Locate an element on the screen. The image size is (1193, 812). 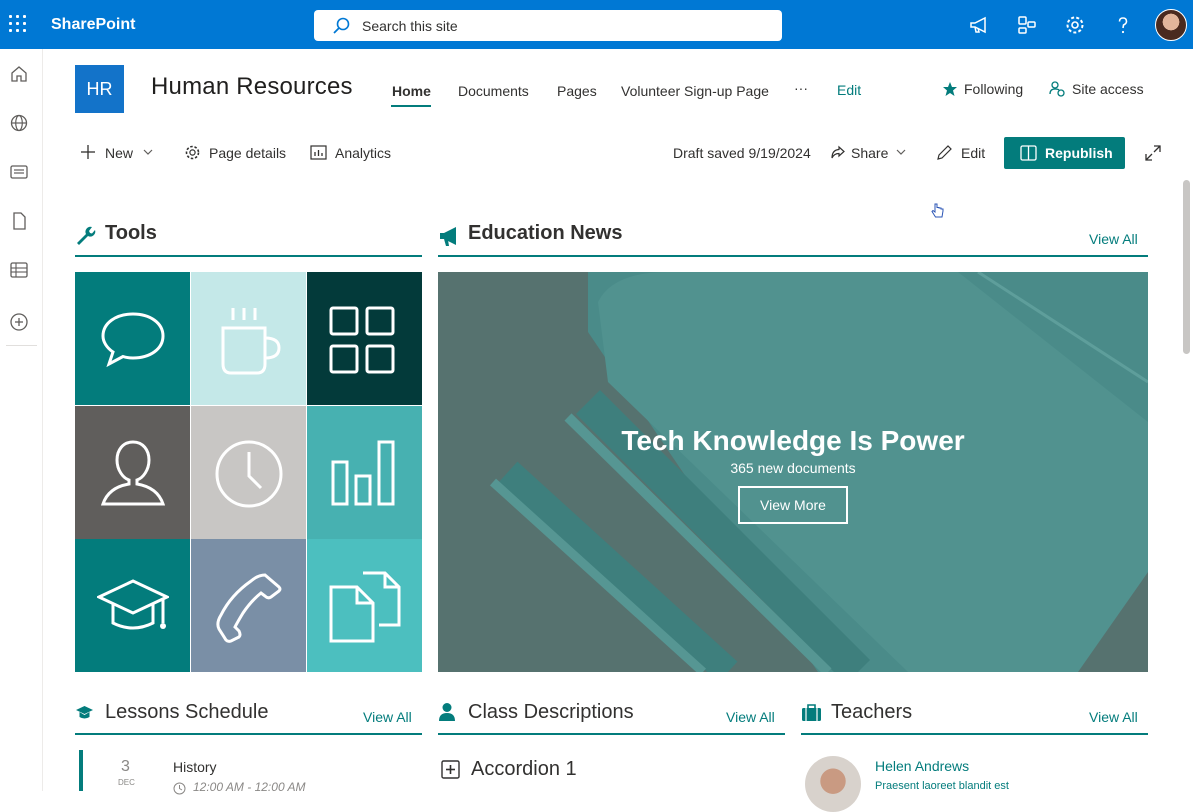
expand-plus-box-icon is located at coordinates (450, 769).